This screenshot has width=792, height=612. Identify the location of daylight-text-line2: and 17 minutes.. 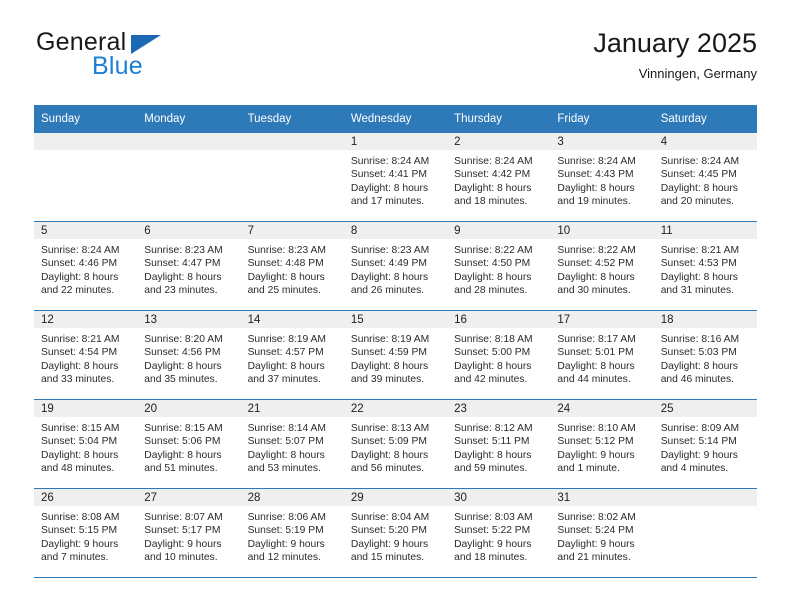
(387, 202).